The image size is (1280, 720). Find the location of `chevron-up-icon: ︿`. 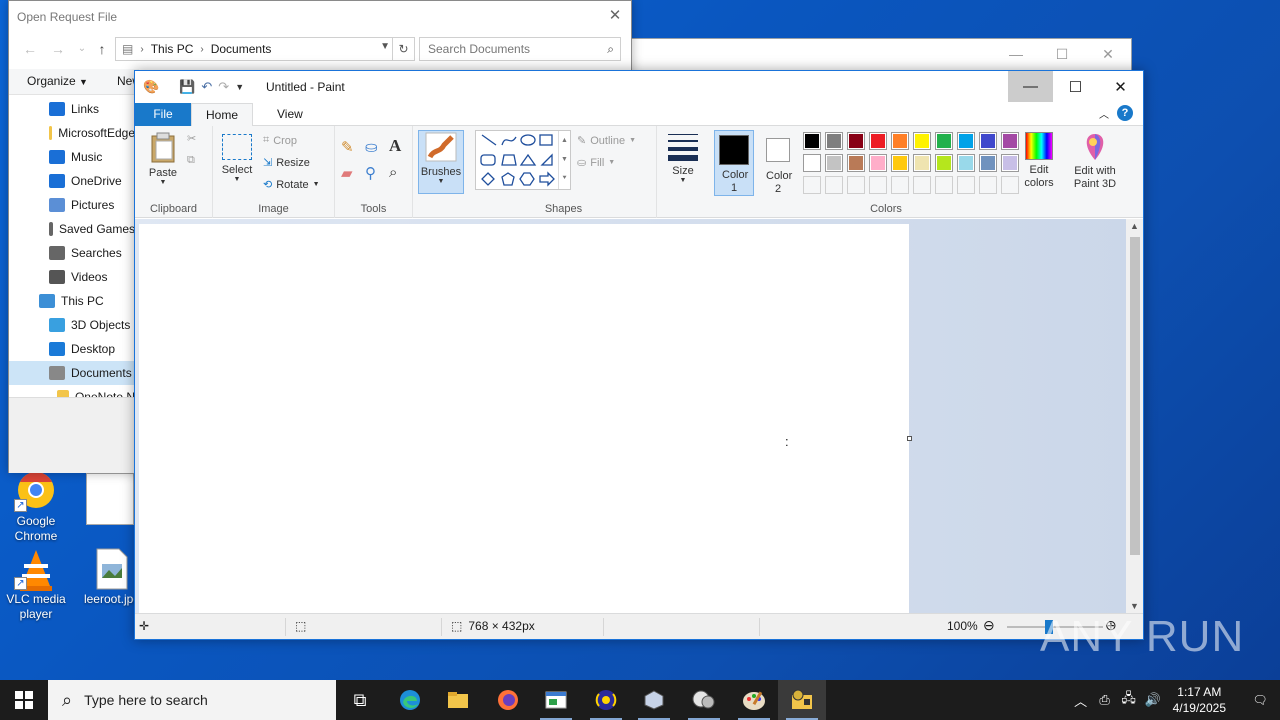

chevron-up-icon: ︿ is located at coordinates (1081, 700).